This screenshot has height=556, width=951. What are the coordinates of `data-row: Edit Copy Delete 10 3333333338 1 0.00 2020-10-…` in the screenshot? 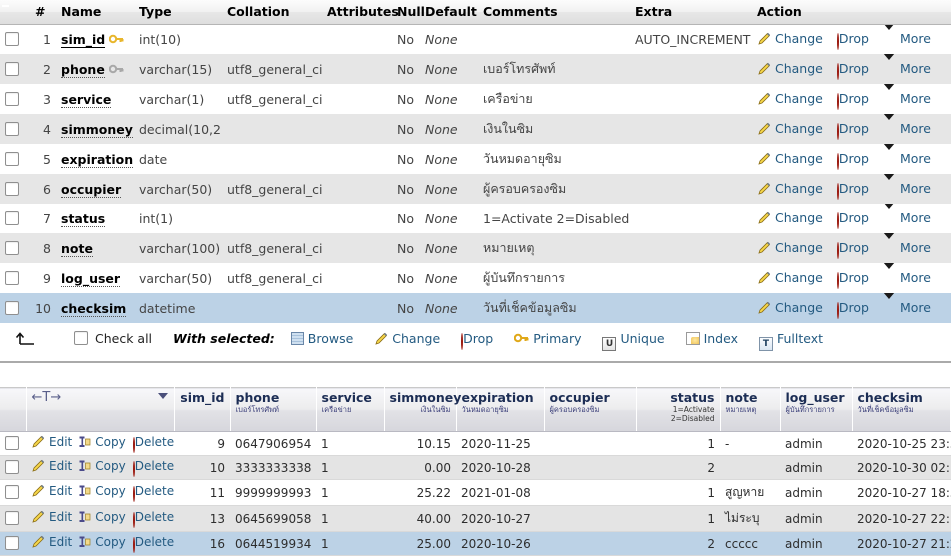 It's located at (475, 467).